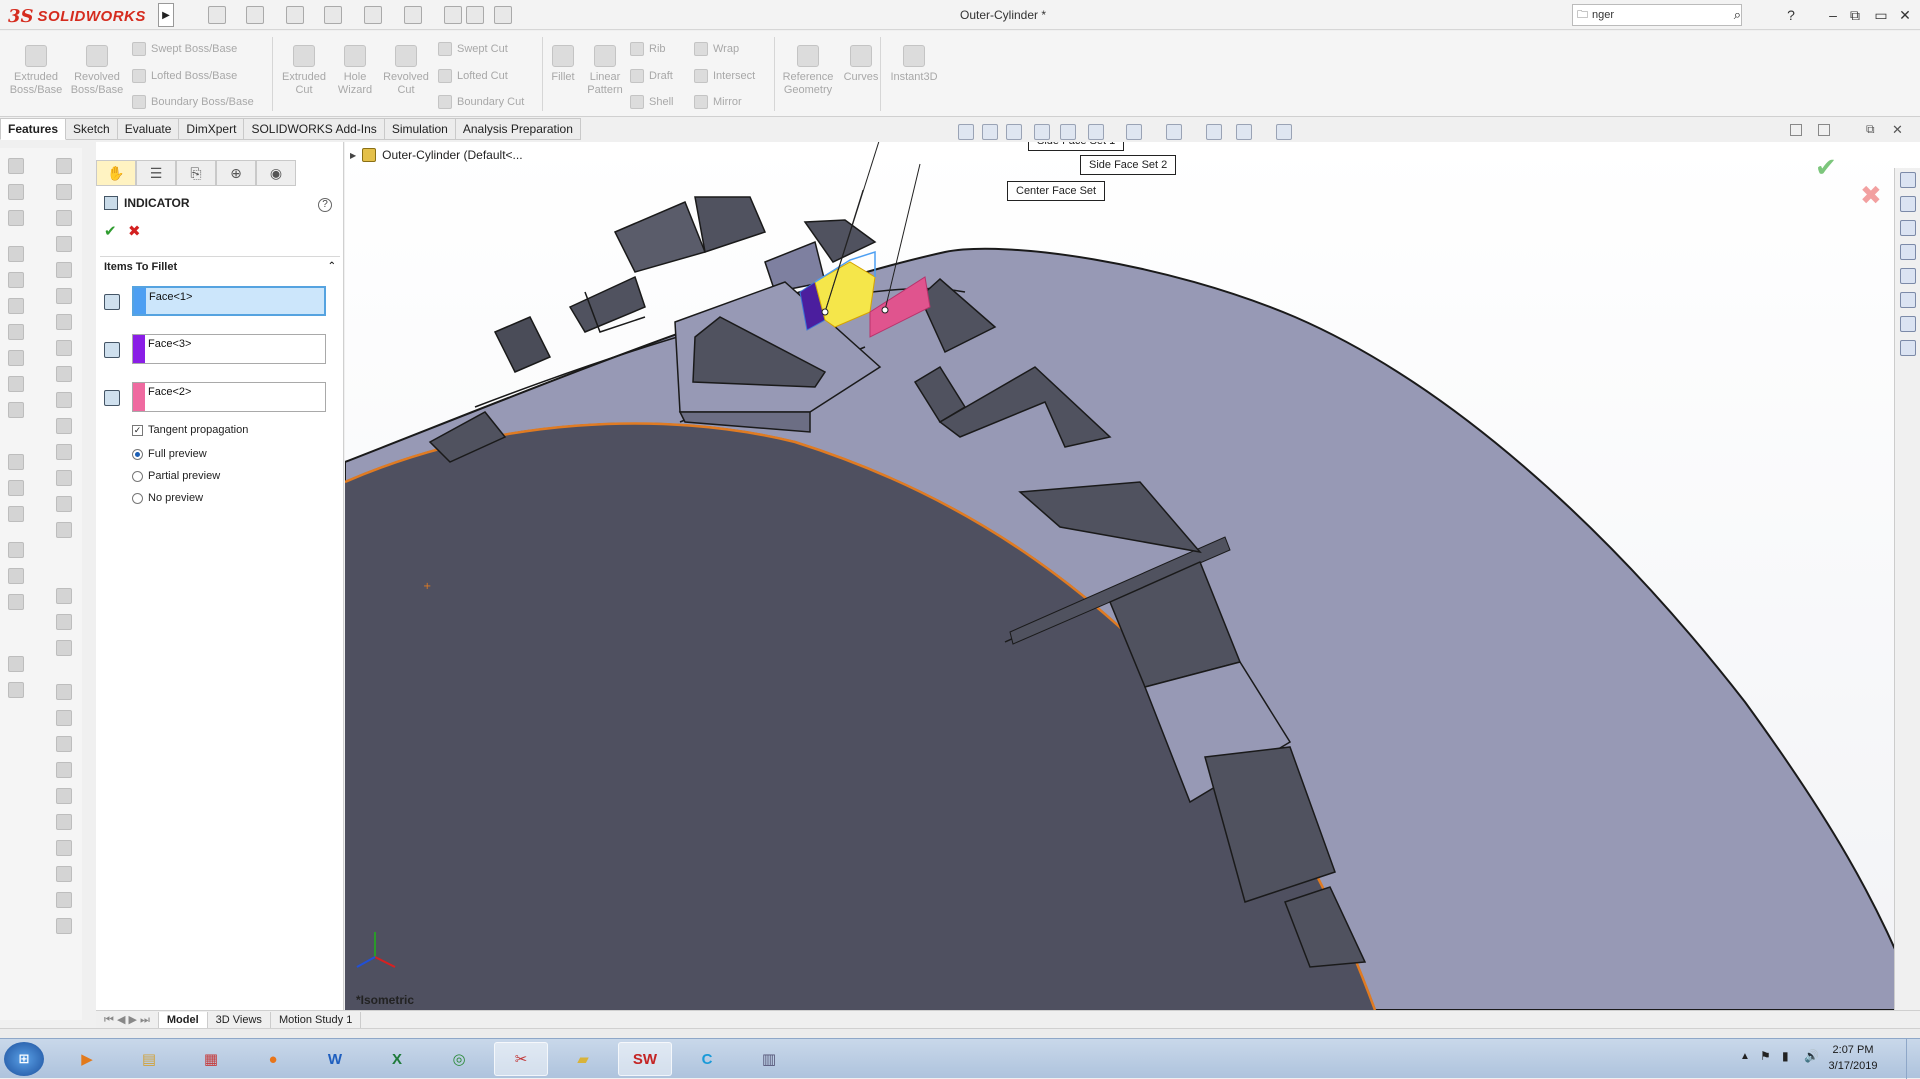 The height and width of the screenshot is (1079, 1920). What do you see at coordinates (473, 49) in the screenshot?
I see `swept-cut-button: Swept Cut` at bounding box center [473, 49].